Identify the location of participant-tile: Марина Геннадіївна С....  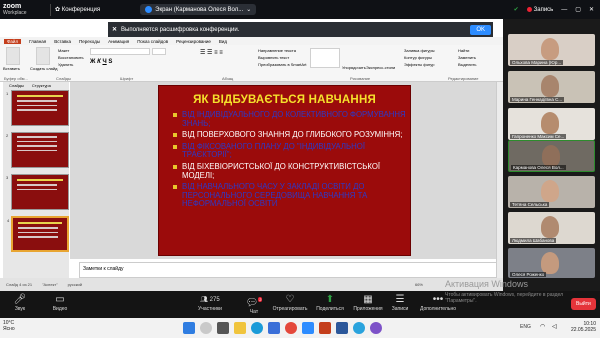
(551, 87).